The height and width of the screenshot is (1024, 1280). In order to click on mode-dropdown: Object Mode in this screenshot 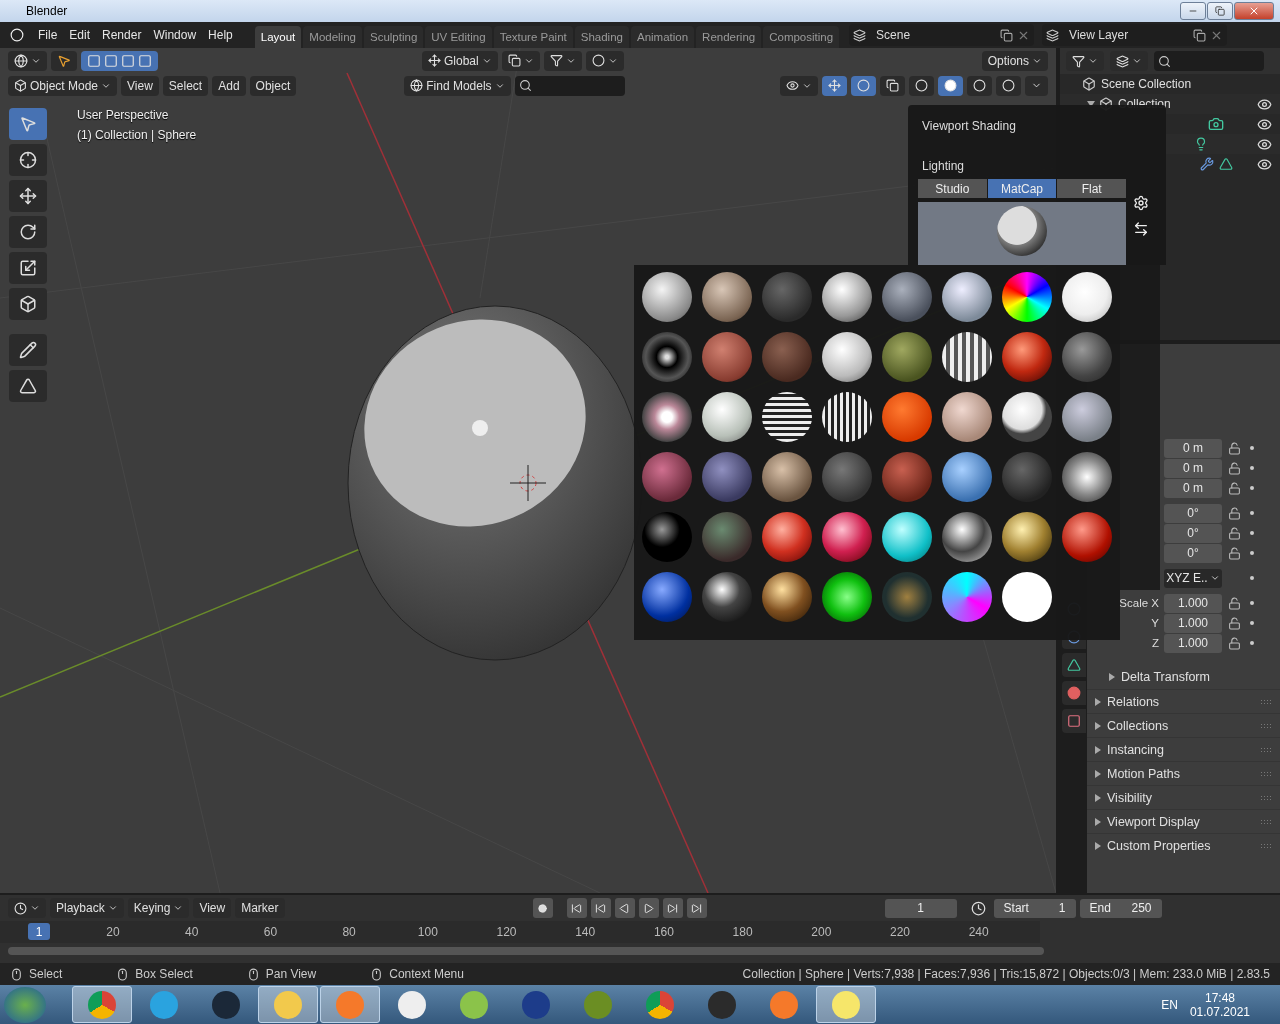, I will do `click(63, 85)`.